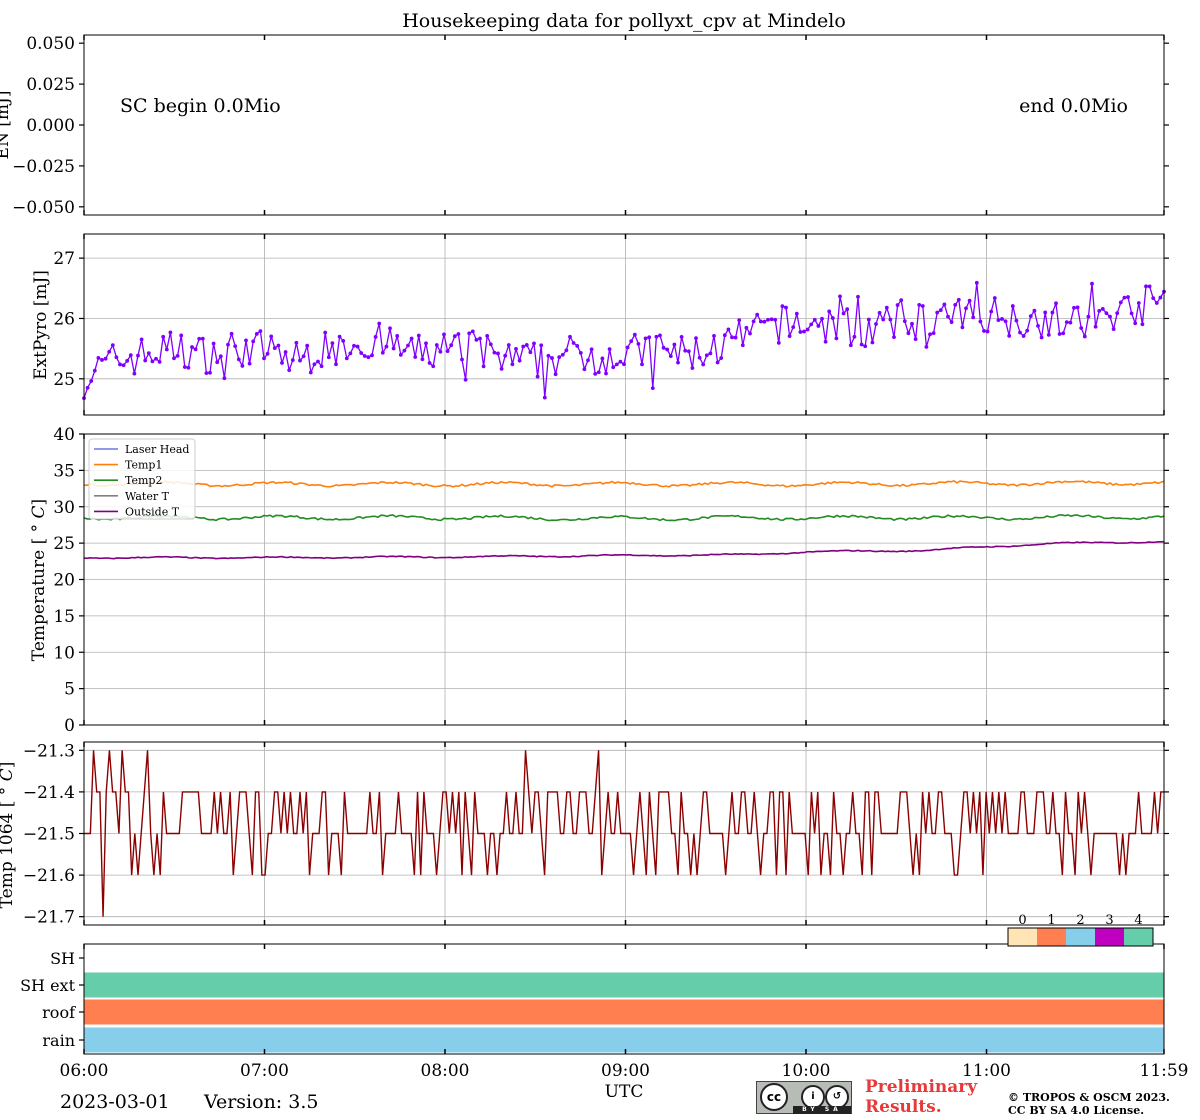 The height and width of the screenshot is (1120, 1200). Describe the element at coordinates (84, 1071) in the screenshot. I see `x-tick-label: 06:00` at that location.